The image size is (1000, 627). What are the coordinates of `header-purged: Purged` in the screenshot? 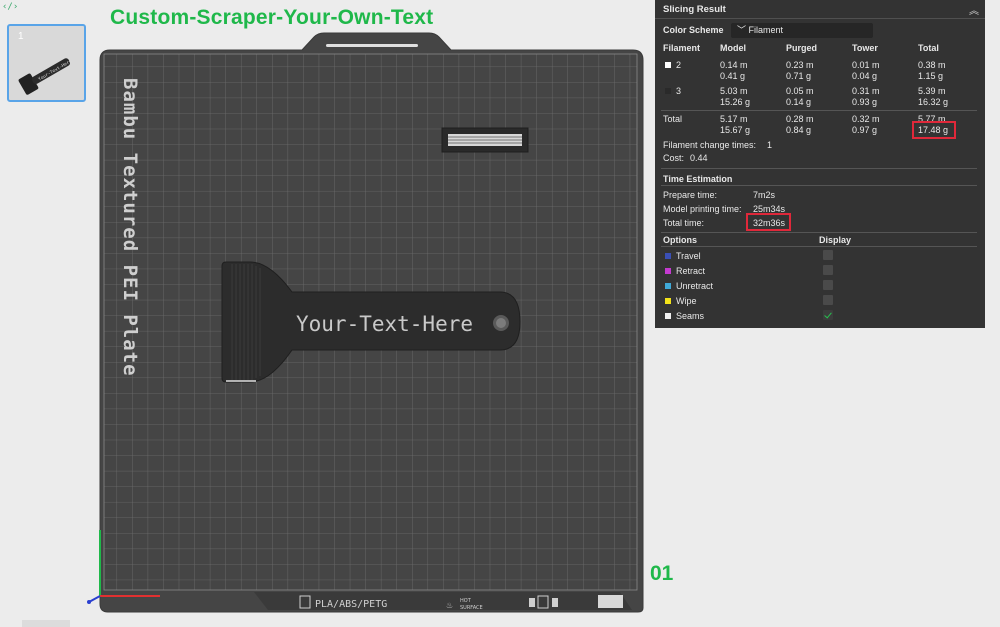 It's located at (802, 48).